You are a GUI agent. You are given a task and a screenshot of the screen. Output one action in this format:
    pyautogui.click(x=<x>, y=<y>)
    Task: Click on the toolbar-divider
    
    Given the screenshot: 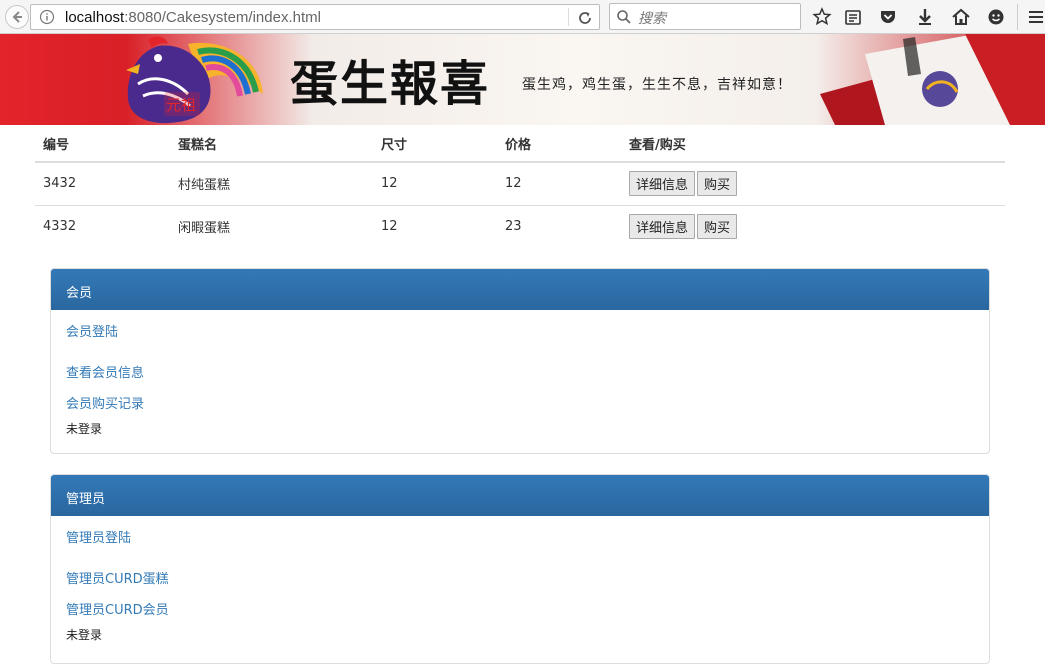 What is the action you would take?
    pyautogui.click(x=1017, y=17)
    